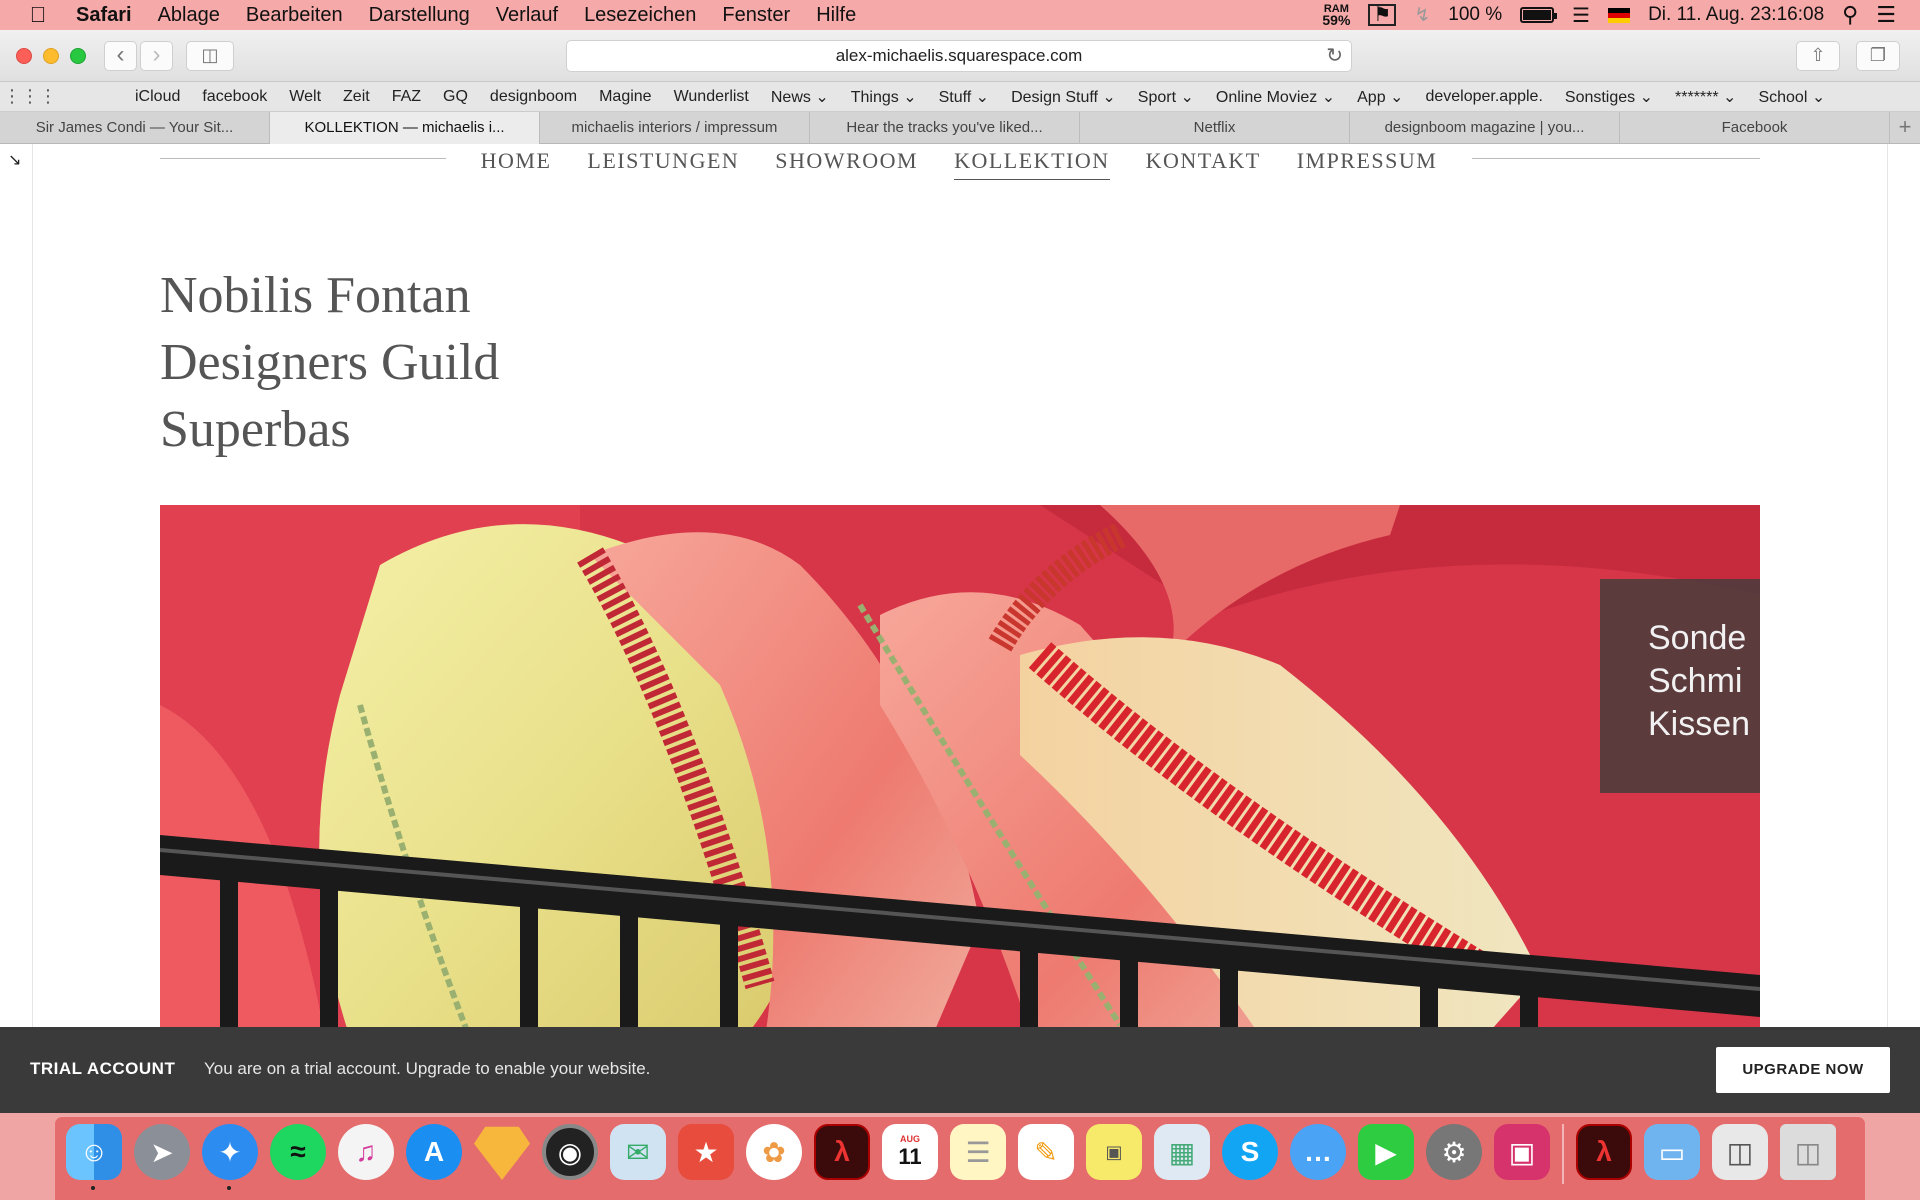  I want to click on bookmark-status-icon: ⚑, so click(1382, 15).